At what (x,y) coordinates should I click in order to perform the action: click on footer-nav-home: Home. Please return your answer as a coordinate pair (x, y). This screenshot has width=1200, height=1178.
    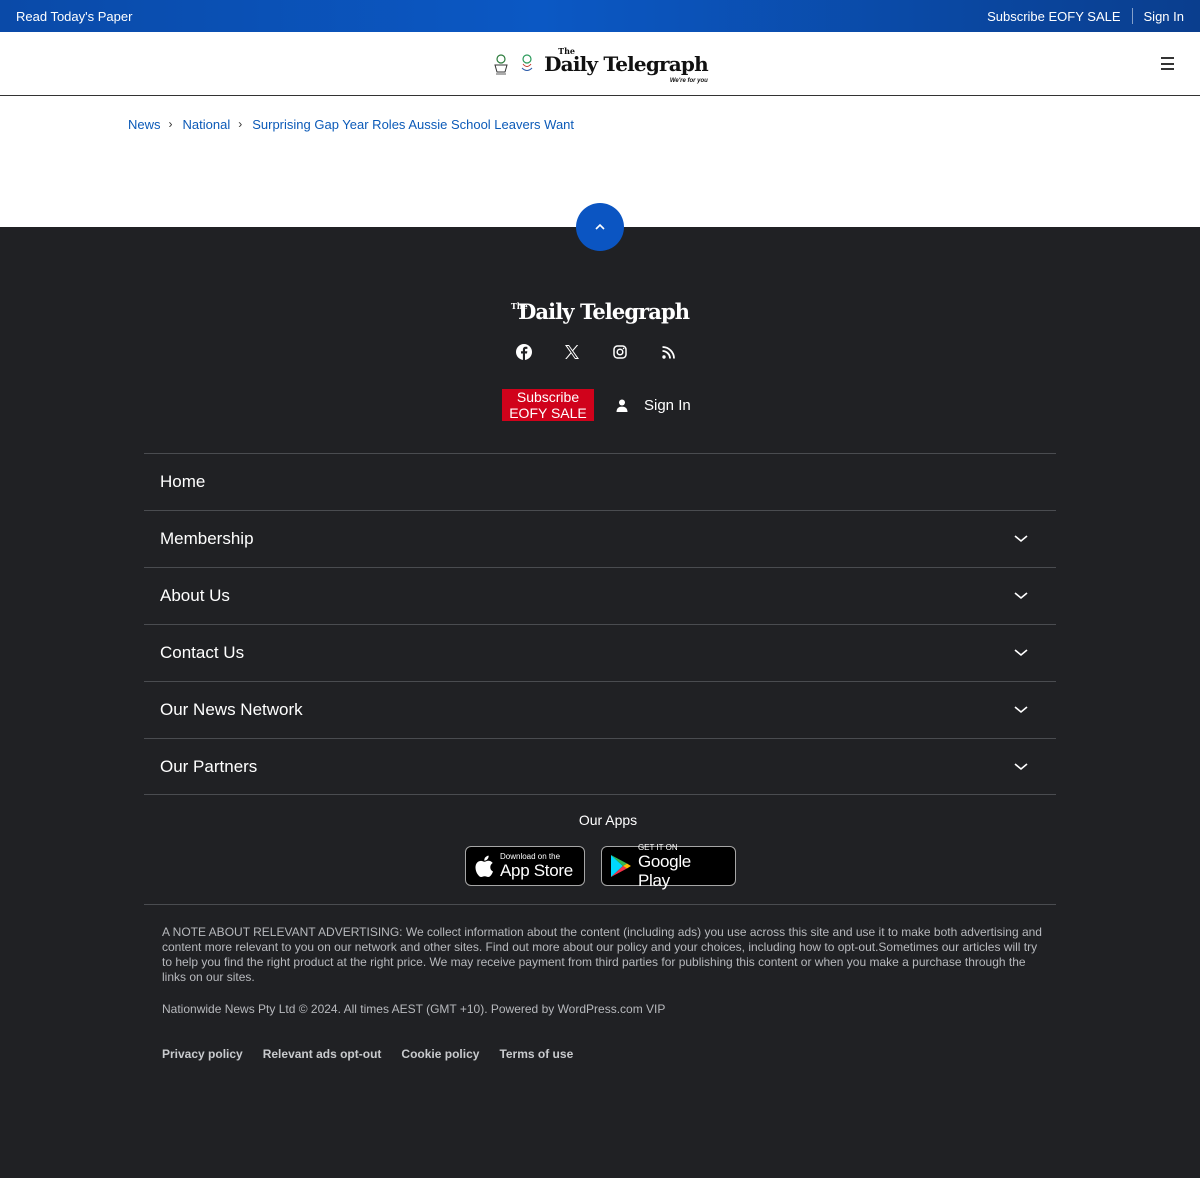
    Looking at the image, I should click on (600, 481).